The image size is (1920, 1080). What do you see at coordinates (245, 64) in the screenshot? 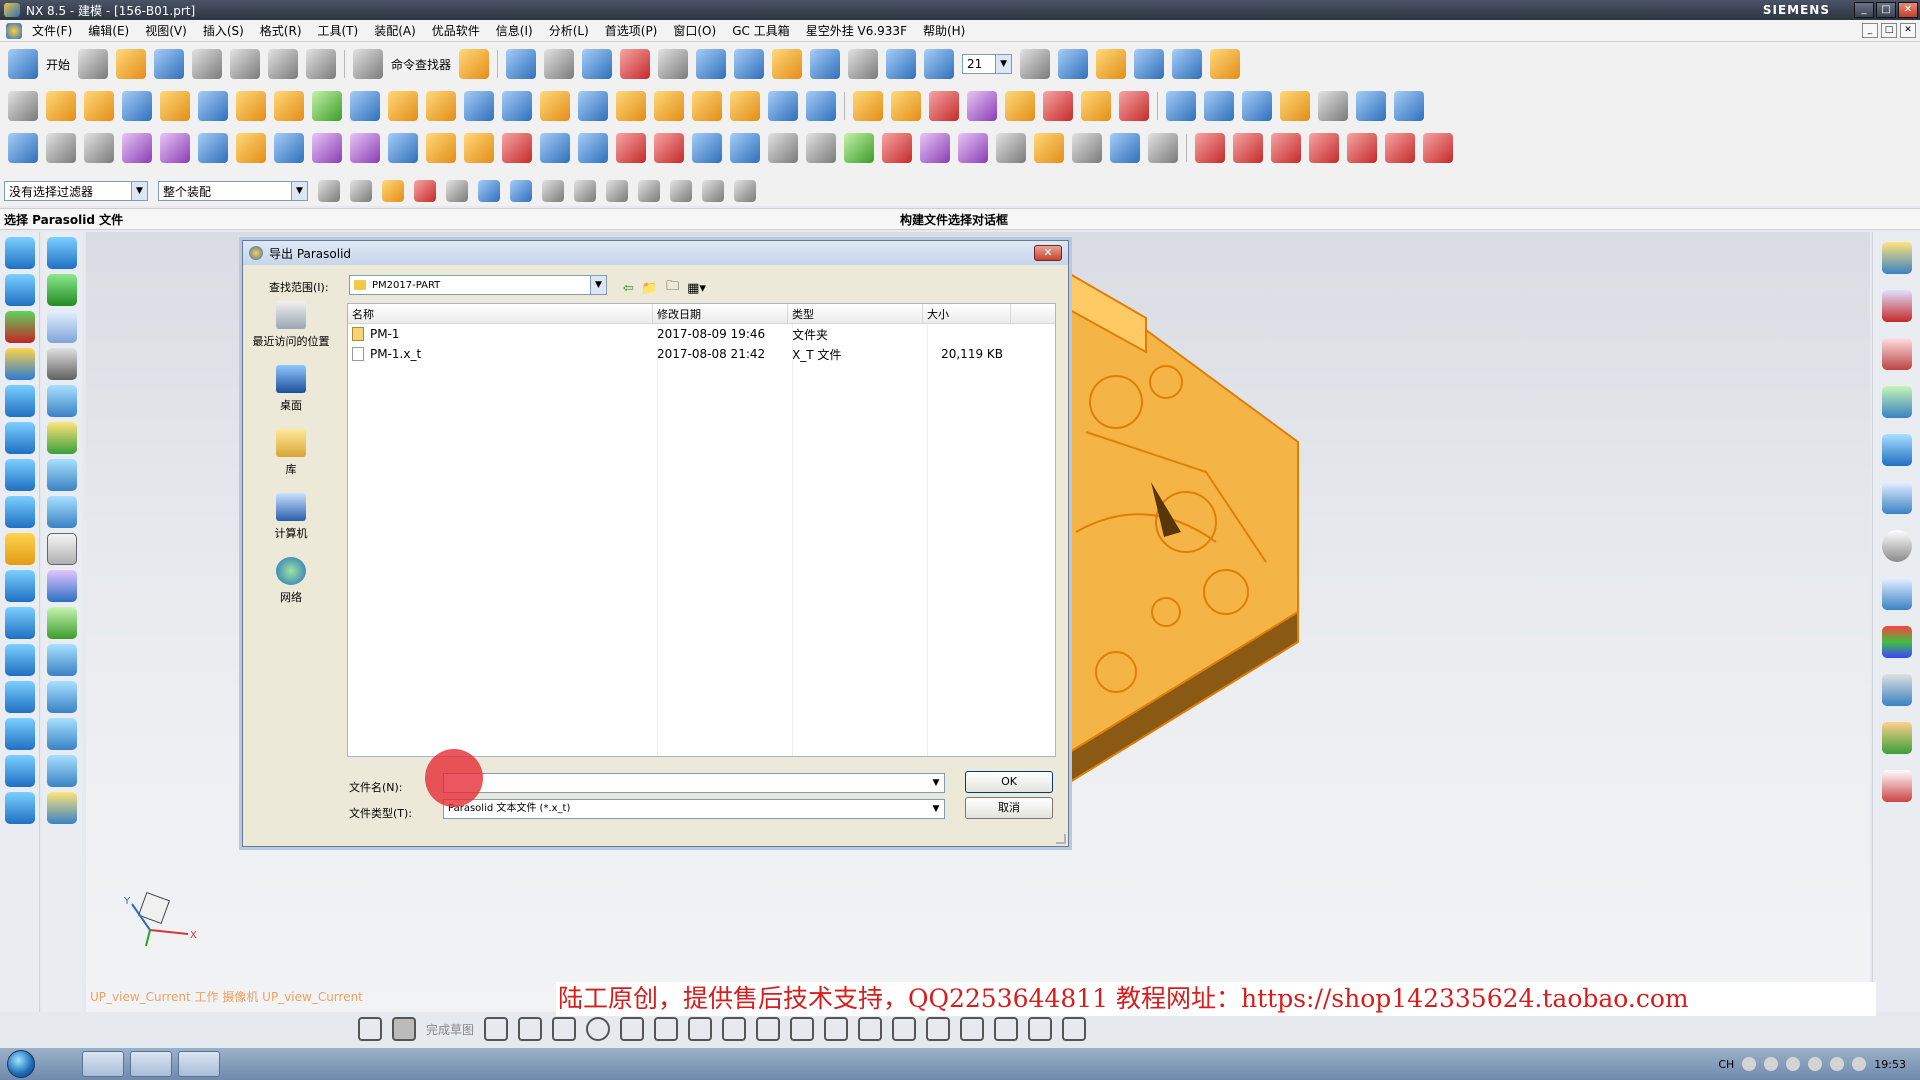
I see `delete-icon` at bounding box center [245, 64].